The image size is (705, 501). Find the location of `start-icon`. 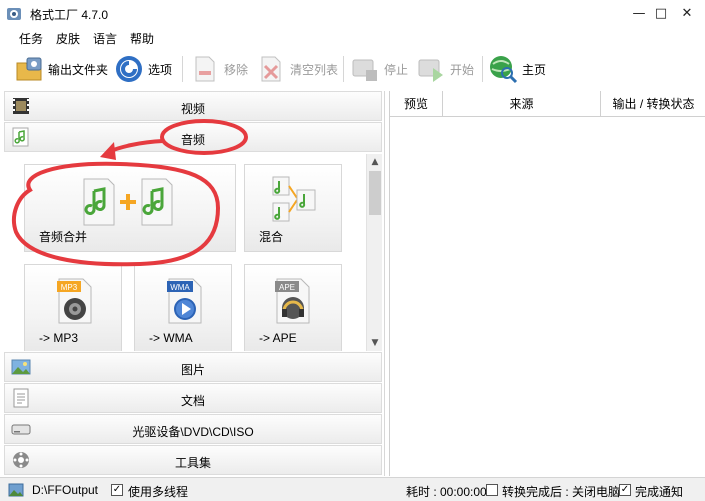

start-icon is located at coordinates (430, 70).